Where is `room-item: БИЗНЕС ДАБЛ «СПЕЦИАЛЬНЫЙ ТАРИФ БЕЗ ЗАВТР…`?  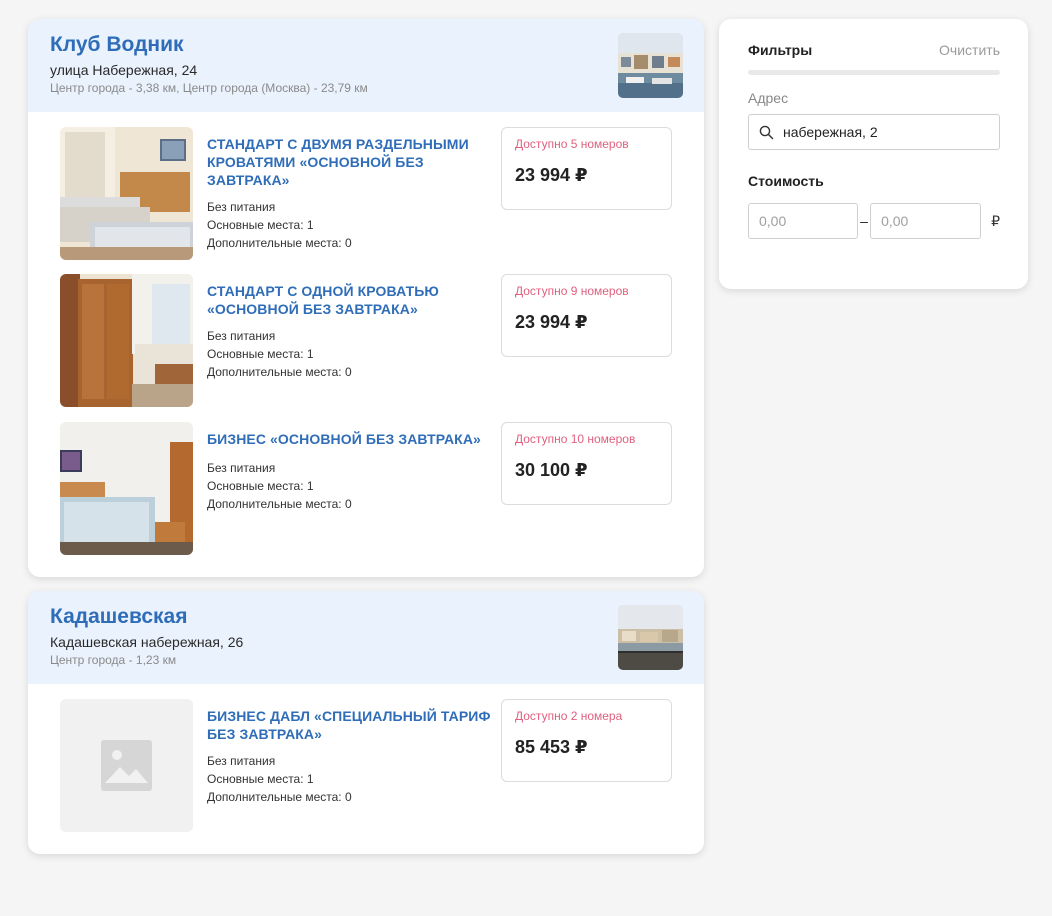 room-item: БИЗНЕС ДАБЛ «СПЕЦИАЛЬНЫЙ ТАРИФ БЕЗ ЗАВТР… is located at coordinates (366, 766).